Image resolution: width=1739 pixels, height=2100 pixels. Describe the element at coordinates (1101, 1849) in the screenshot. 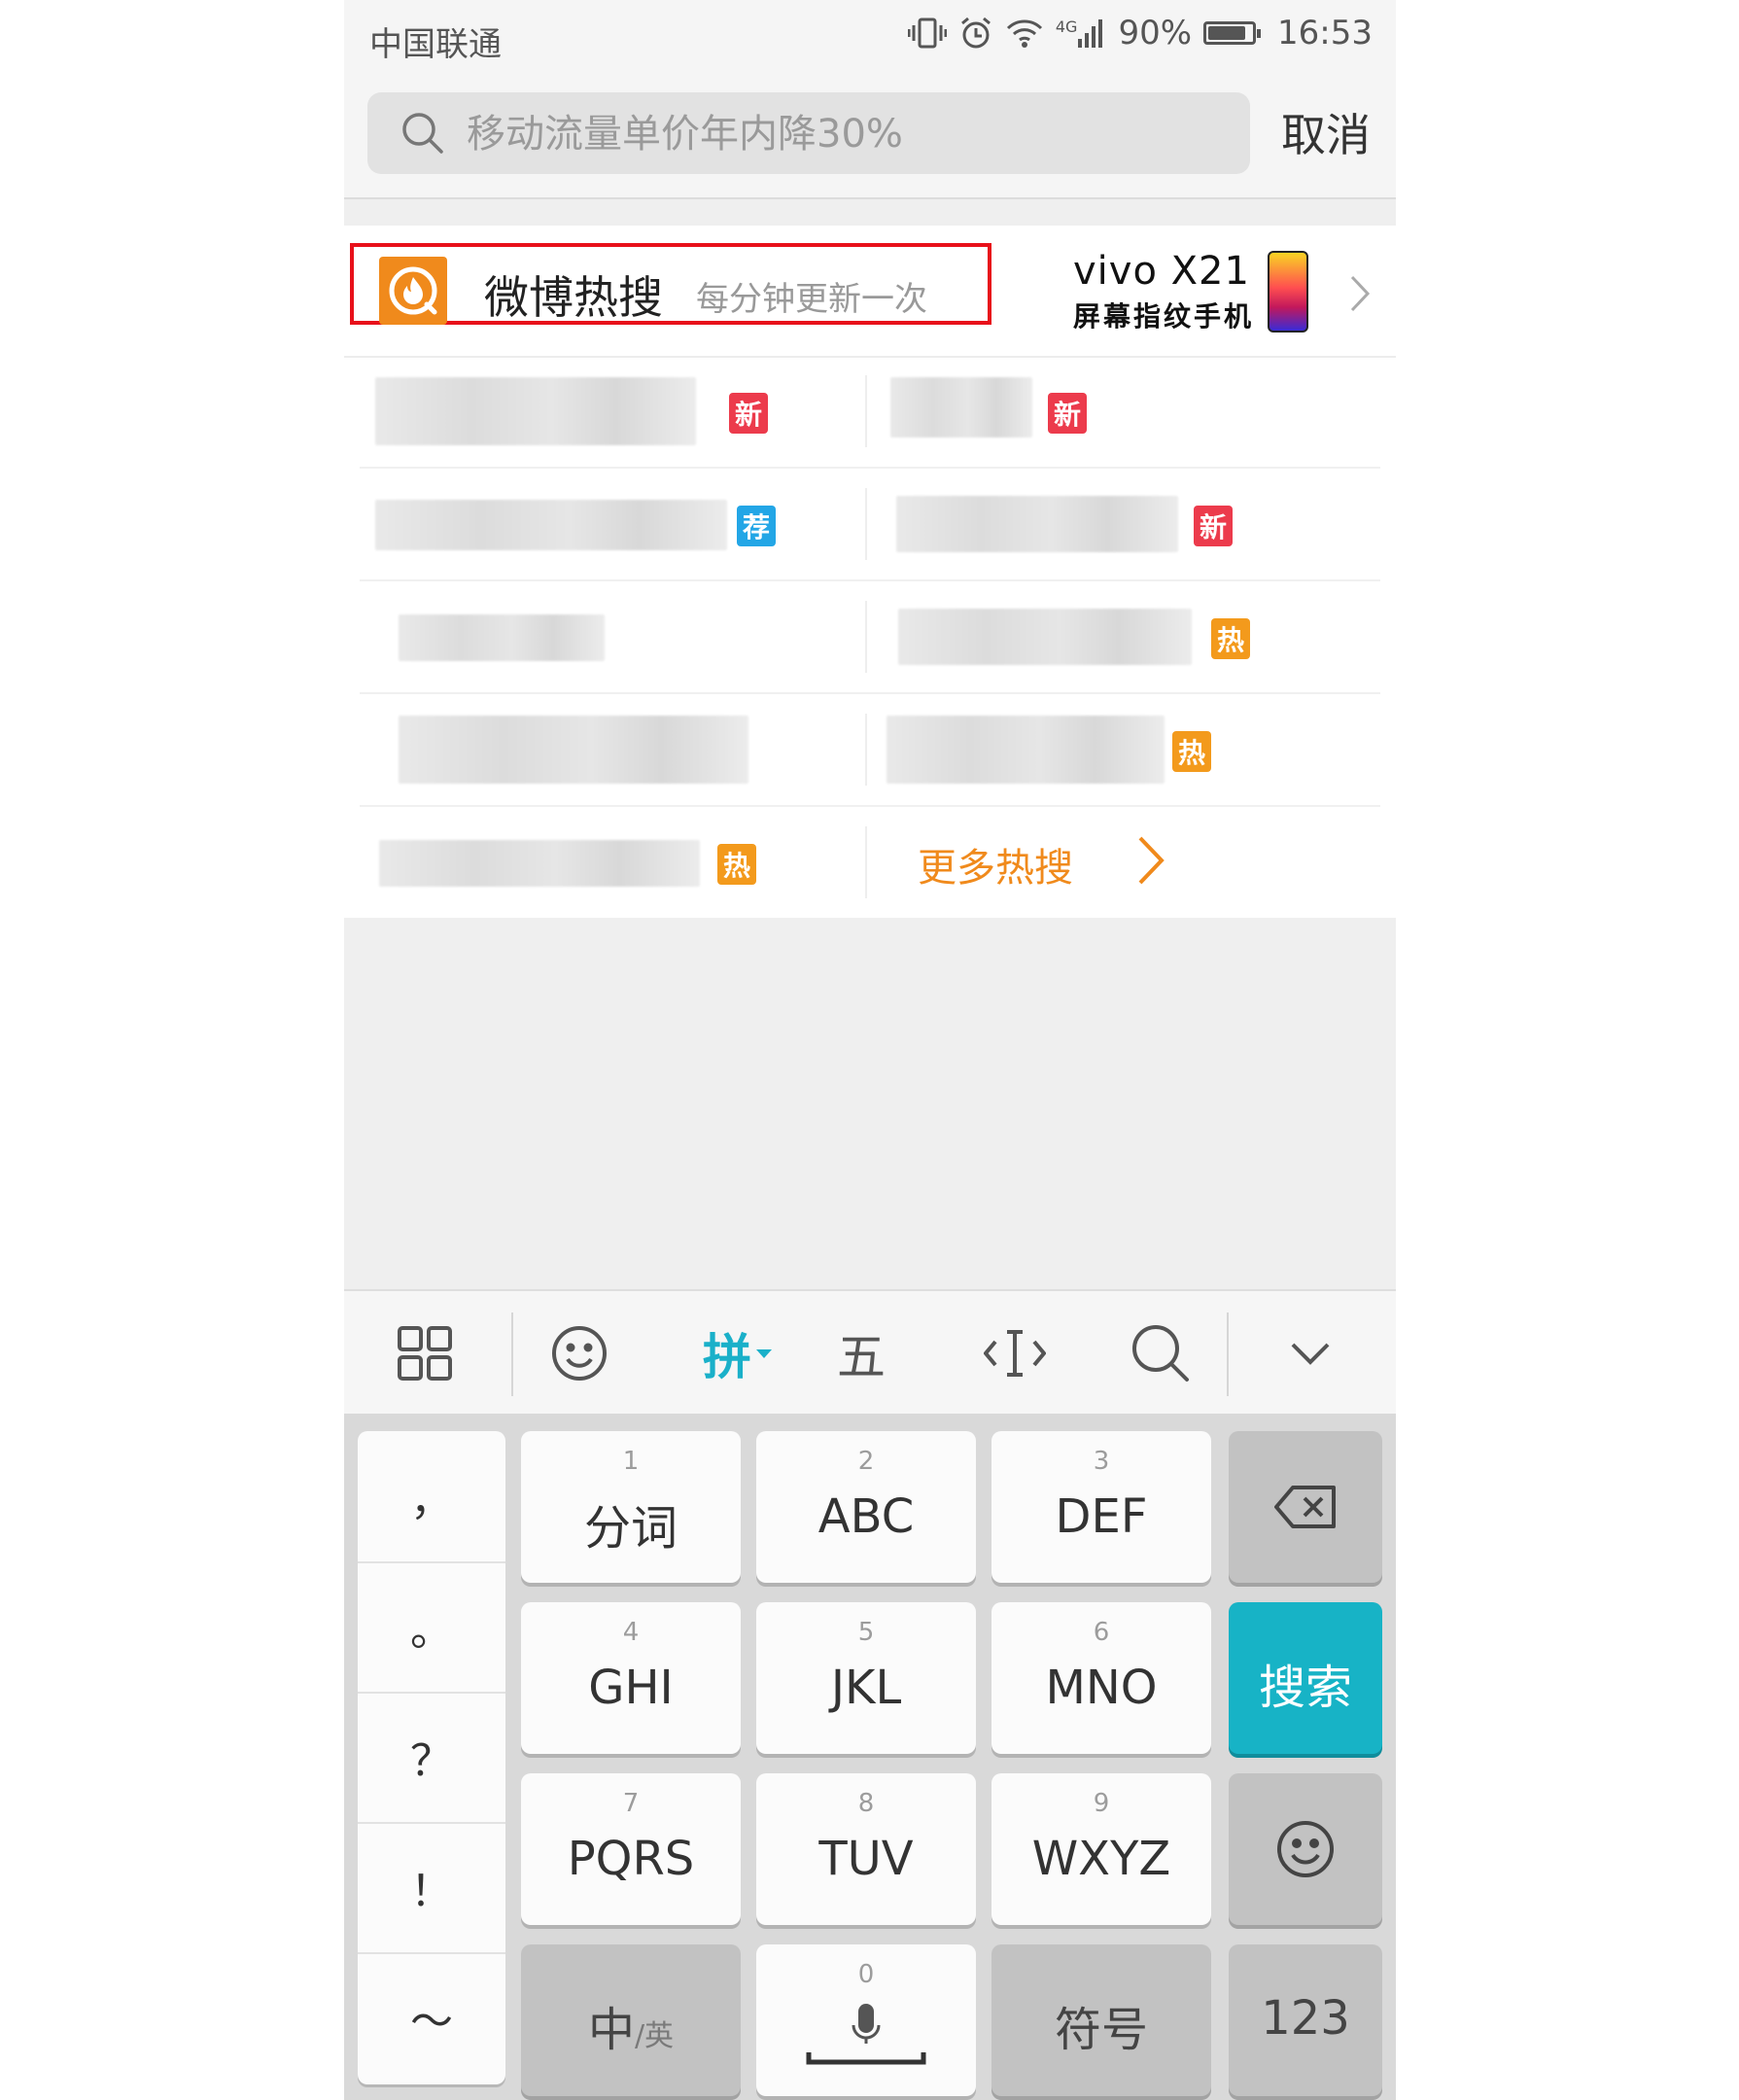

I see `key-9: 9 WXYZ` at that location.